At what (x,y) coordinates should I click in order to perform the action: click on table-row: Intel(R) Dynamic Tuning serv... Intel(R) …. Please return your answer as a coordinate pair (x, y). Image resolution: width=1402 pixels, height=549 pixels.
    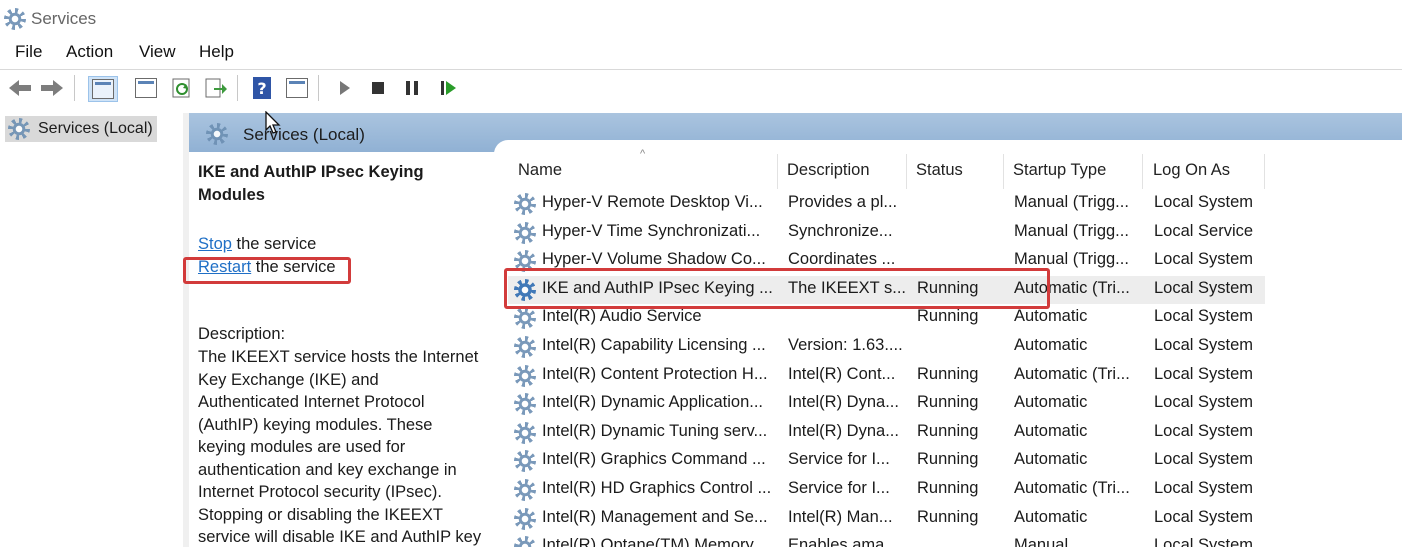
    Looking at the image, I should click on (886, 433).